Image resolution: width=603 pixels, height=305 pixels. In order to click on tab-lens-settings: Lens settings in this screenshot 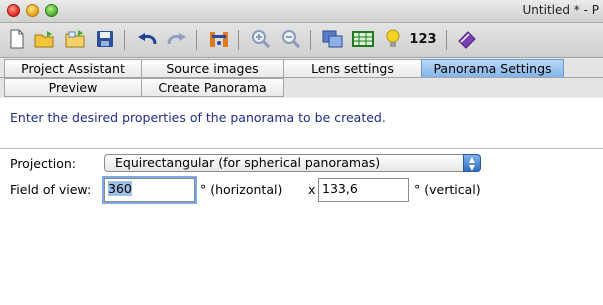, I will do `click(352, 68)`.